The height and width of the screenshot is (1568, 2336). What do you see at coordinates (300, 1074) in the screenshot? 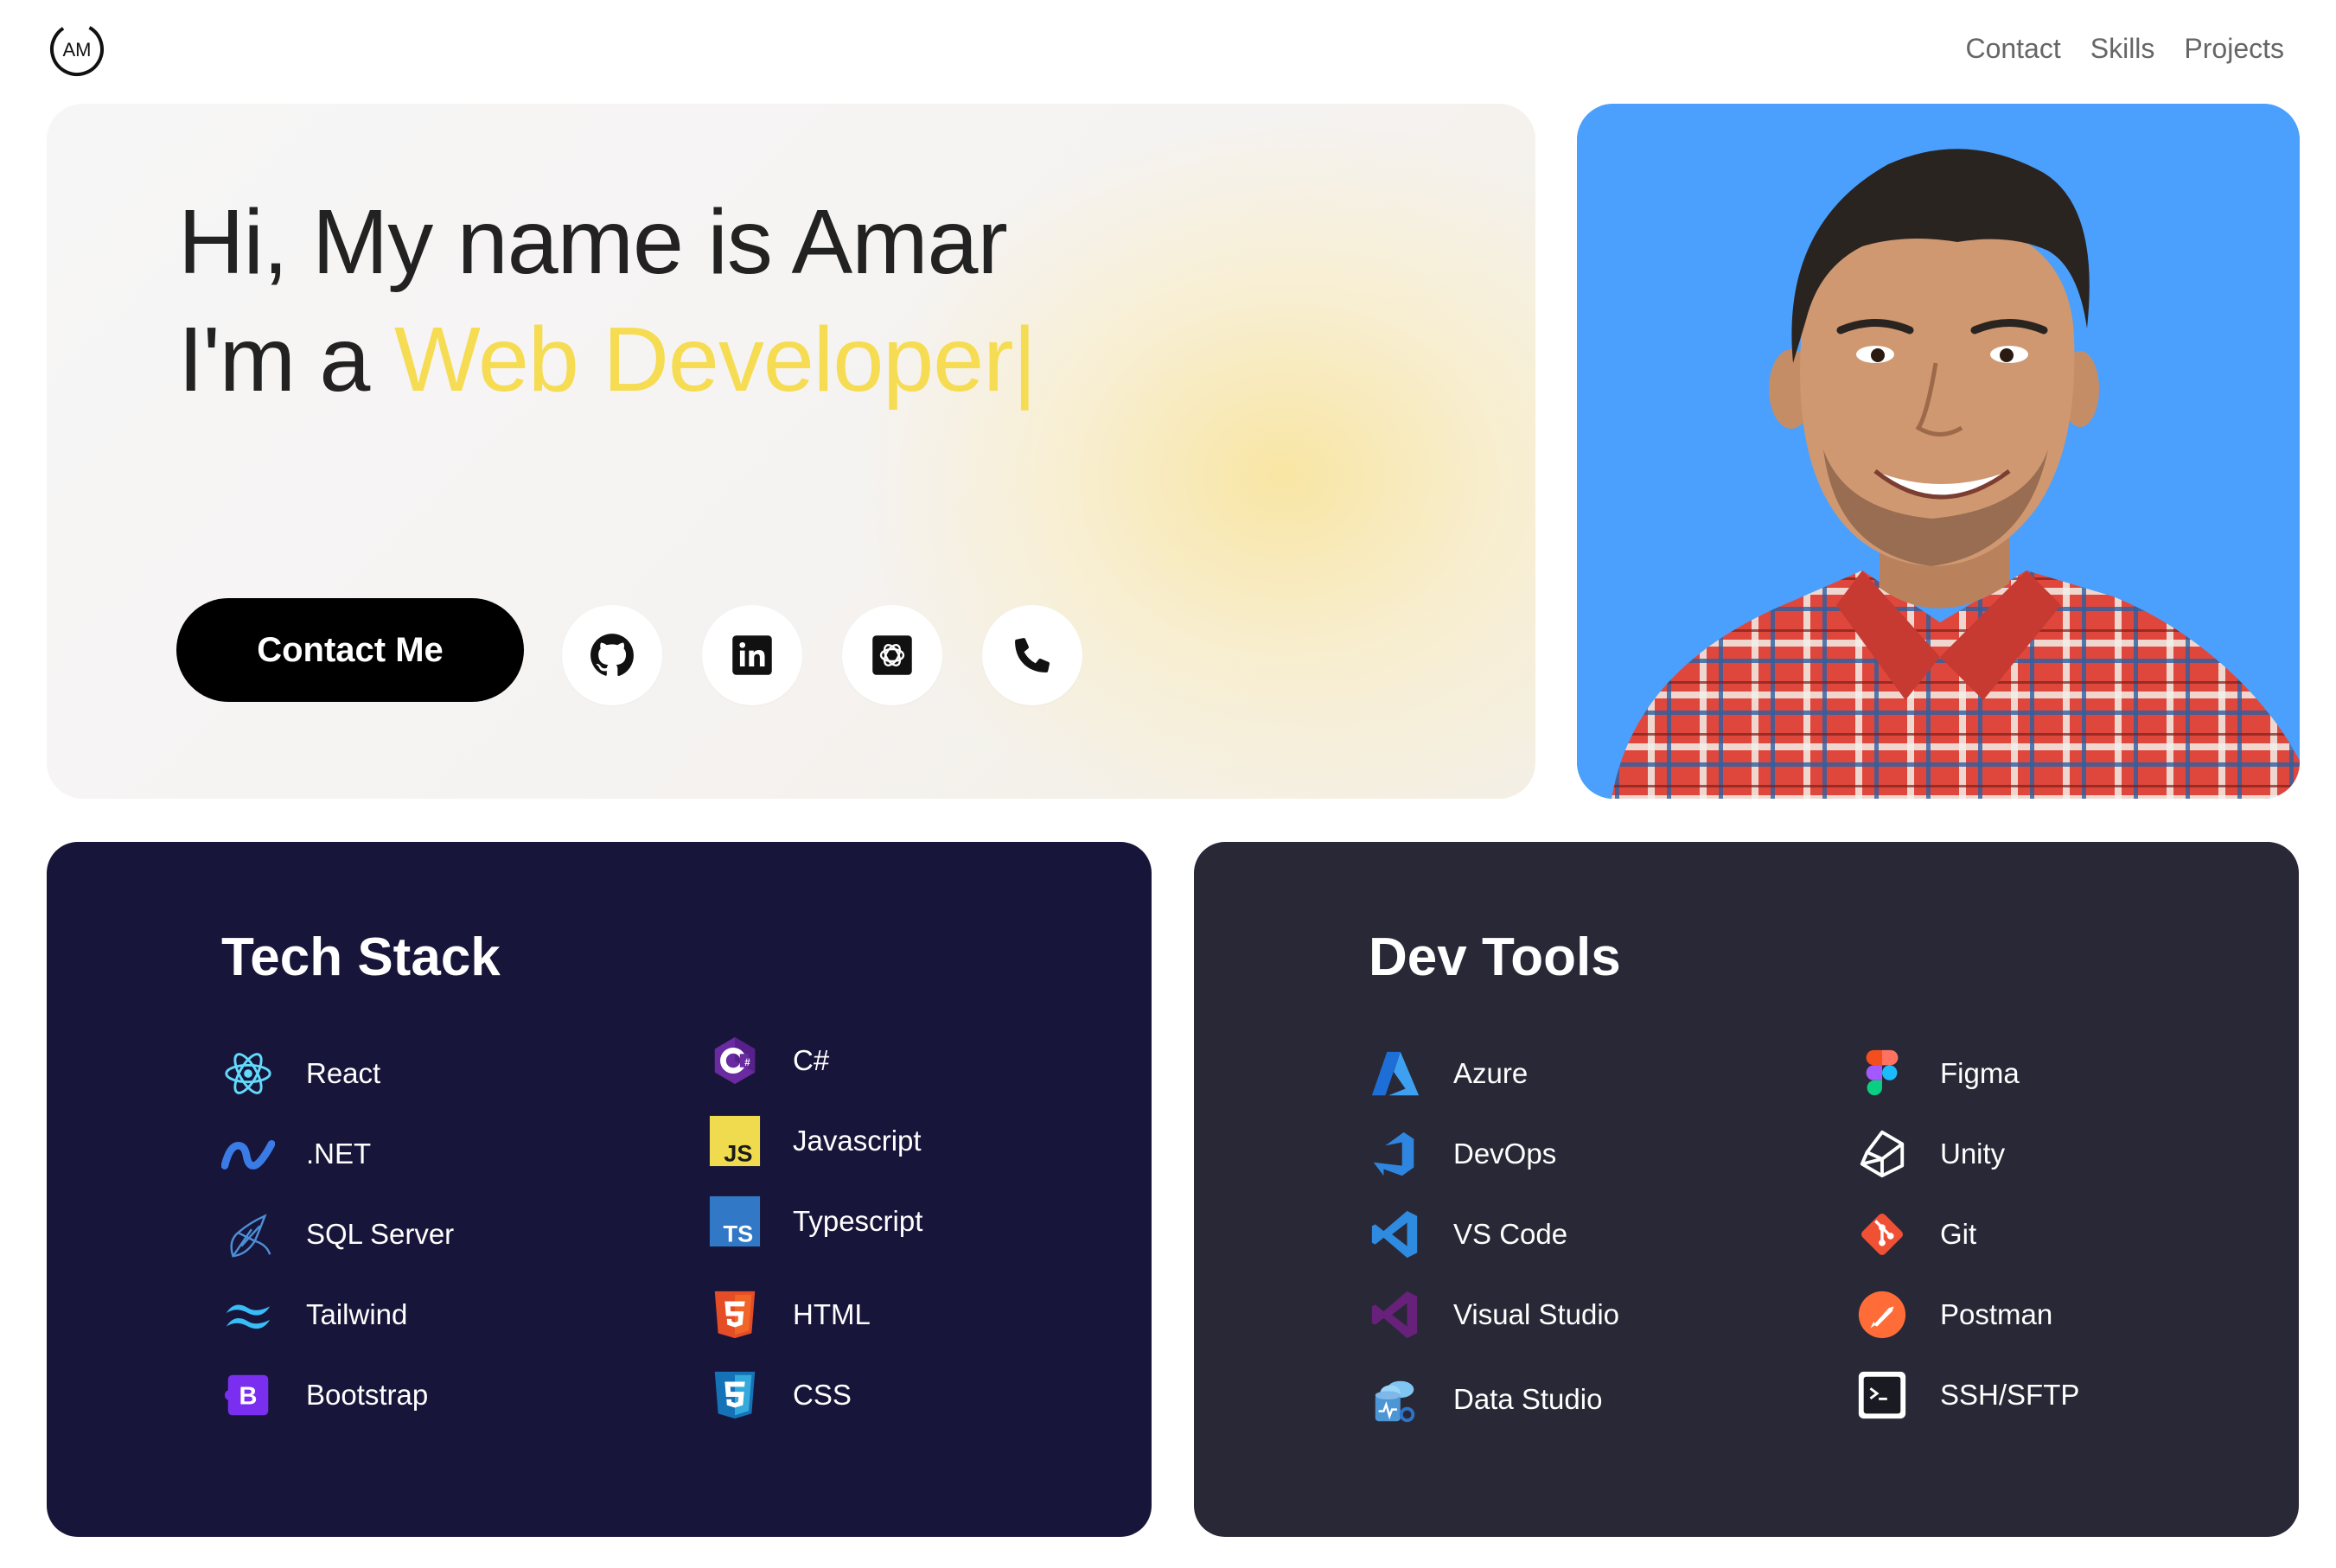
I see `tech-item-react: React` at bounding box center [300, 1074].